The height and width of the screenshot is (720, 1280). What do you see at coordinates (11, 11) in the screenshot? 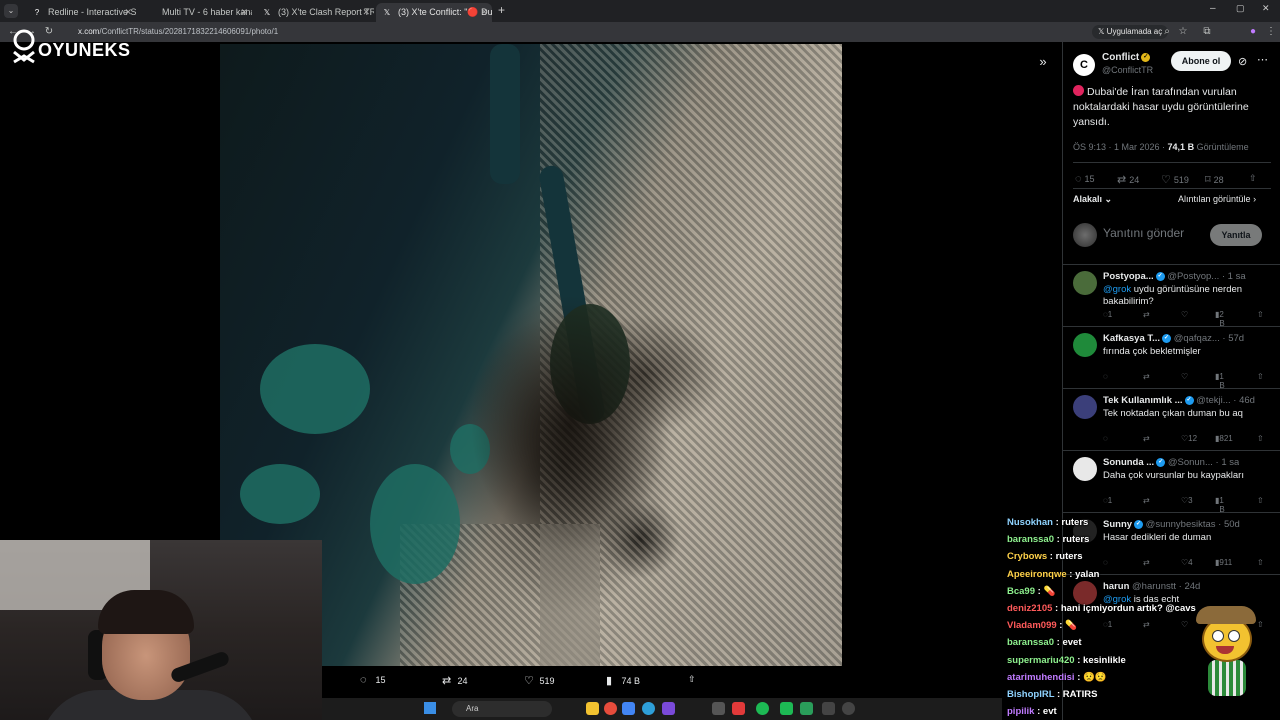
I see `tab-list-button: ⌄` at bounding box center [11, 11].